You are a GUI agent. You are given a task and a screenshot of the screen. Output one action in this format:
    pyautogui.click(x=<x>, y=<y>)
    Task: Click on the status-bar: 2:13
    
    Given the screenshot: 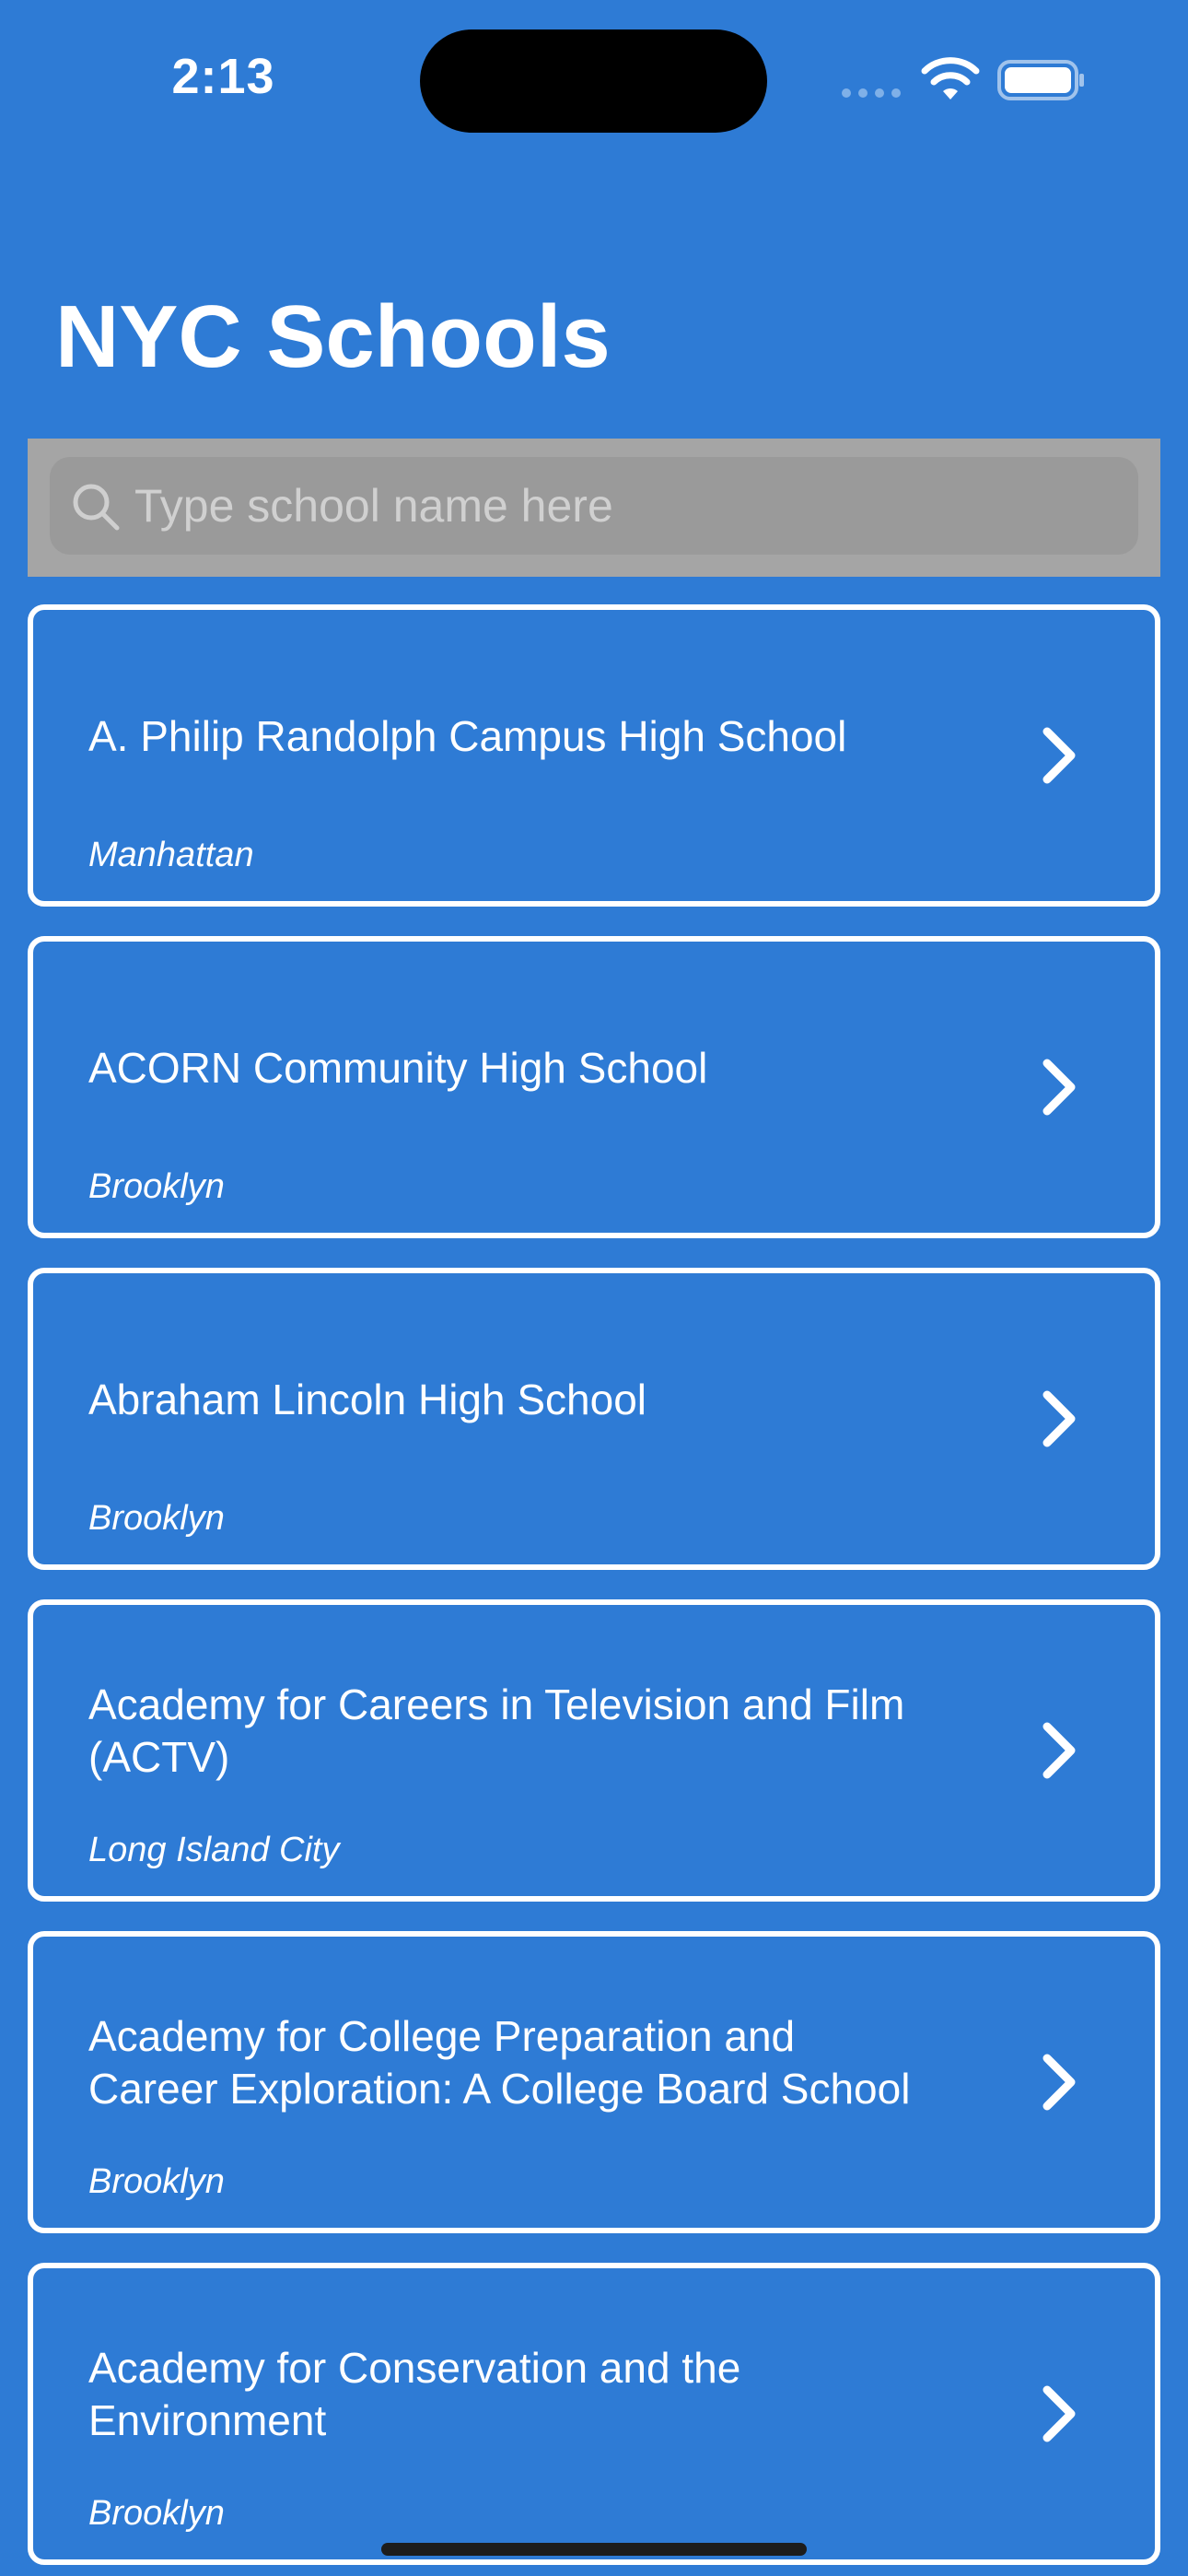 What is the action you would take?
    pyautogui.click(x=594, y=78)
    